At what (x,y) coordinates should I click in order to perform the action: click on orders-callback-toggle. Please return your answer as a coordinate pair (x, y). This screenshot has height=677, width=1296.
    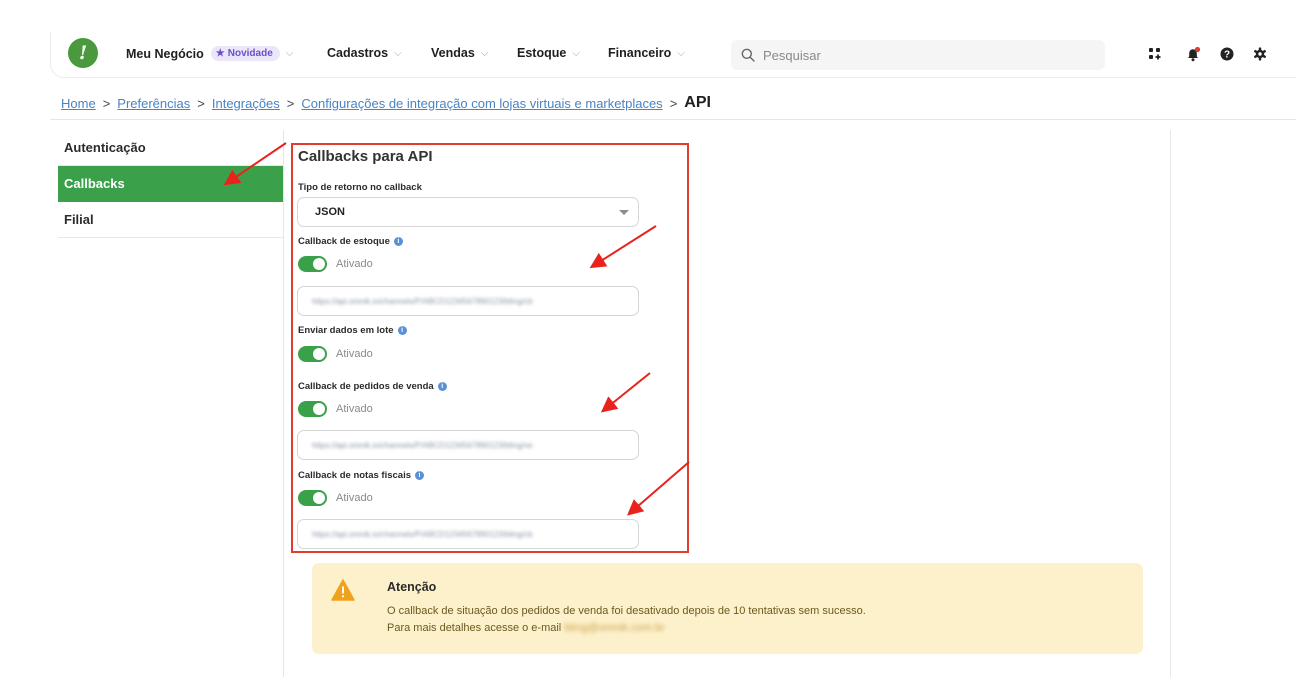
    Looking at the image, I should click on (312, 409).